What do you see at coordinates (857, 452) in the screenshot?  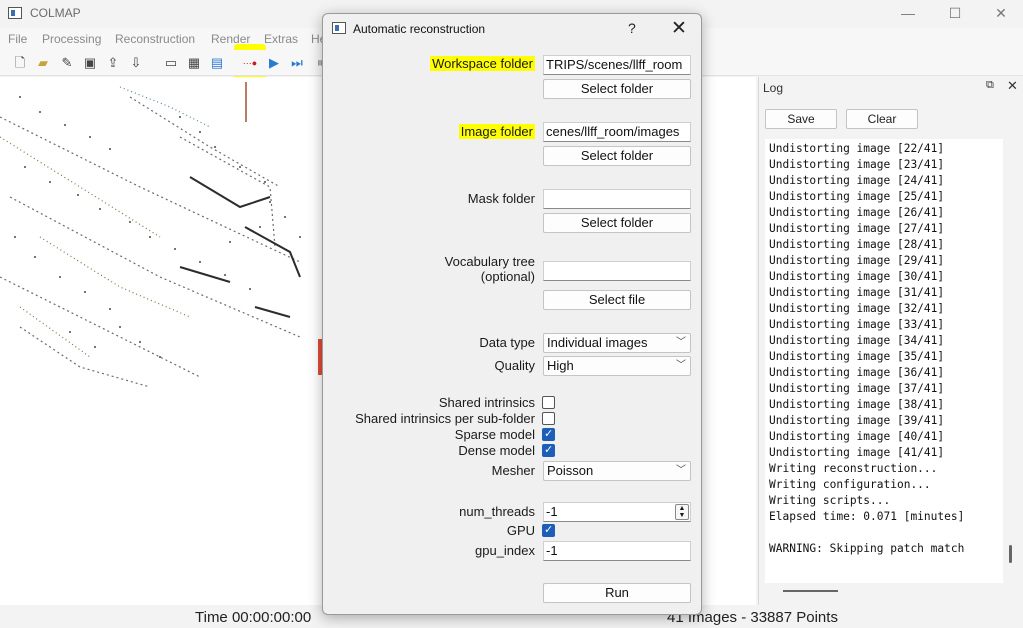 I see `log-line: Undistorting image [41/41]` at bounding box center [857, 452].